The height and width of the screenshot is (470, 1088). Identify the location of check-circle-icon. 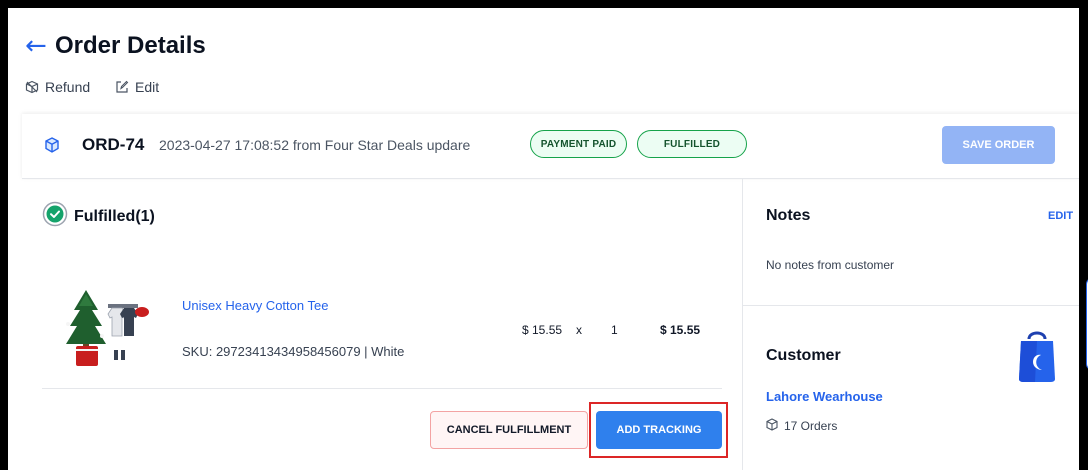
(55, 216).